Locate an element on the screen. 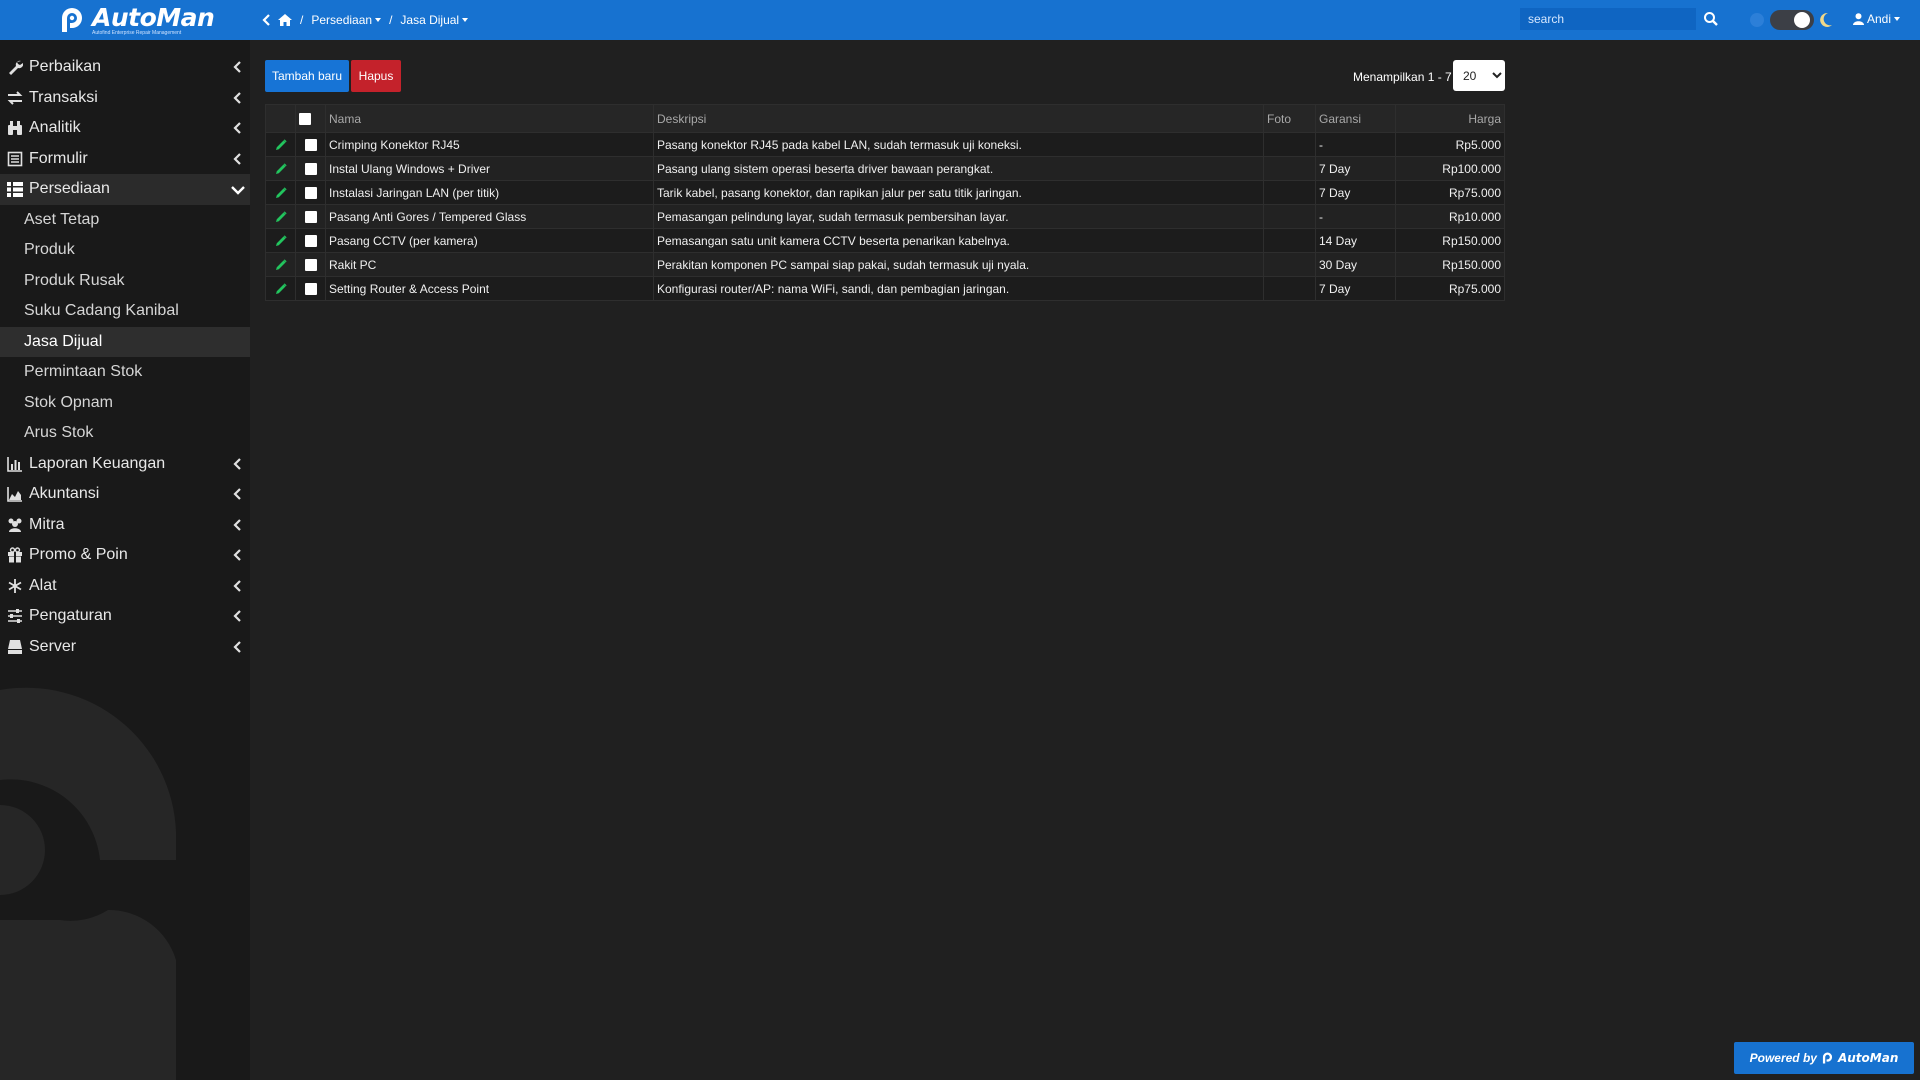  sidebar-item-label: Alat is located at coordinates (43, 585).